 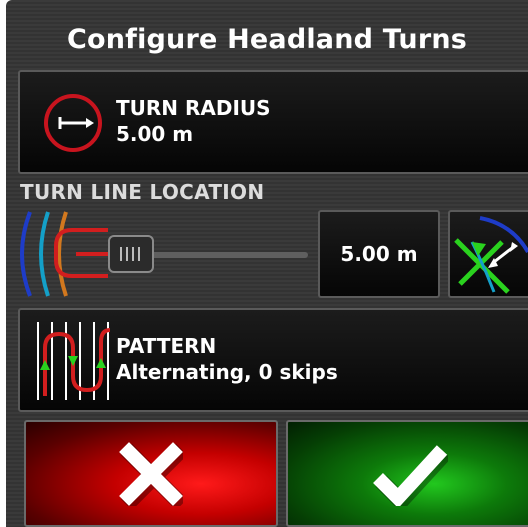 I want to click on turn-line-value: 5.00 m, so click(x=379, y=254).